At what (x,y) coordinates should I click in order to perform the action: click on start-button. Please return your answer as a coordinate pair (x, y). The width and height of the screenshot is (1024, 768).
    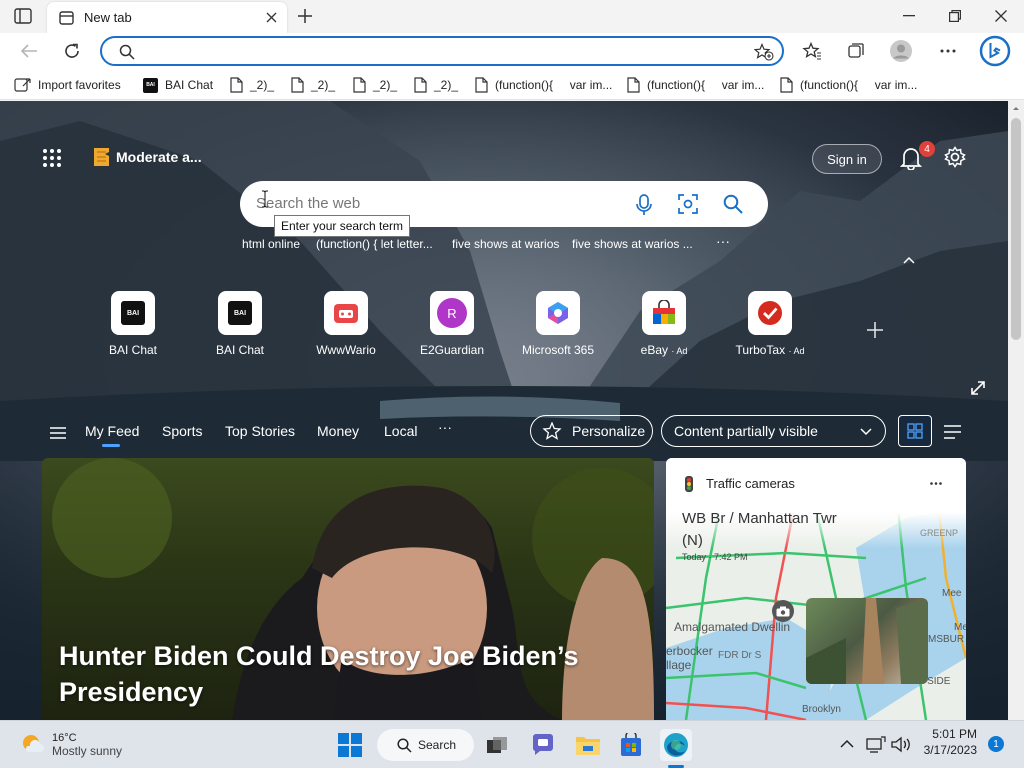
    Looking at the image, I should click on (350, 745).